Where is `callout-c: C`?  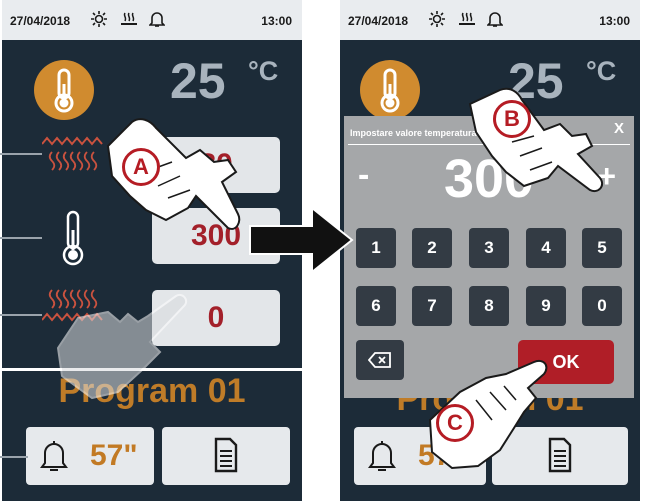
callout-c: C is located at coordinates (455, 423).